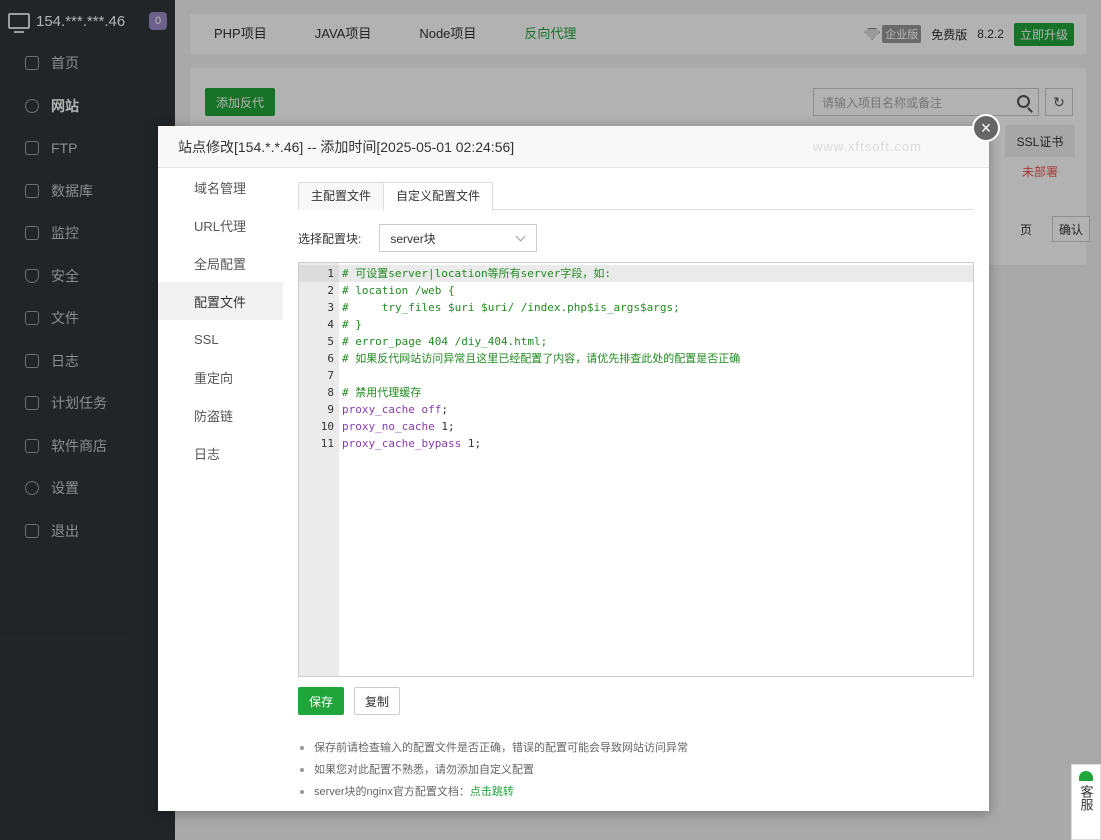 This screenshot has width=1101, height=840. I want to click on nav-hotlink: 防盗链, so click(220, 415).